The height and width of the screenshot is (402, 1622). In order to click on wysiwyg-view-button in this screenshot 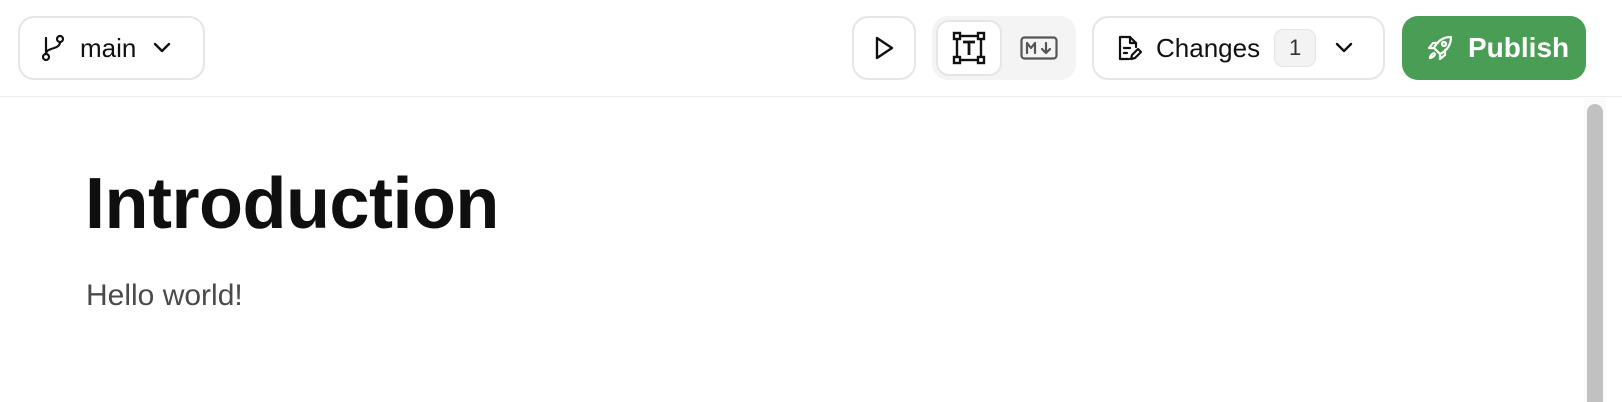, I will do `click(969, 48)`.